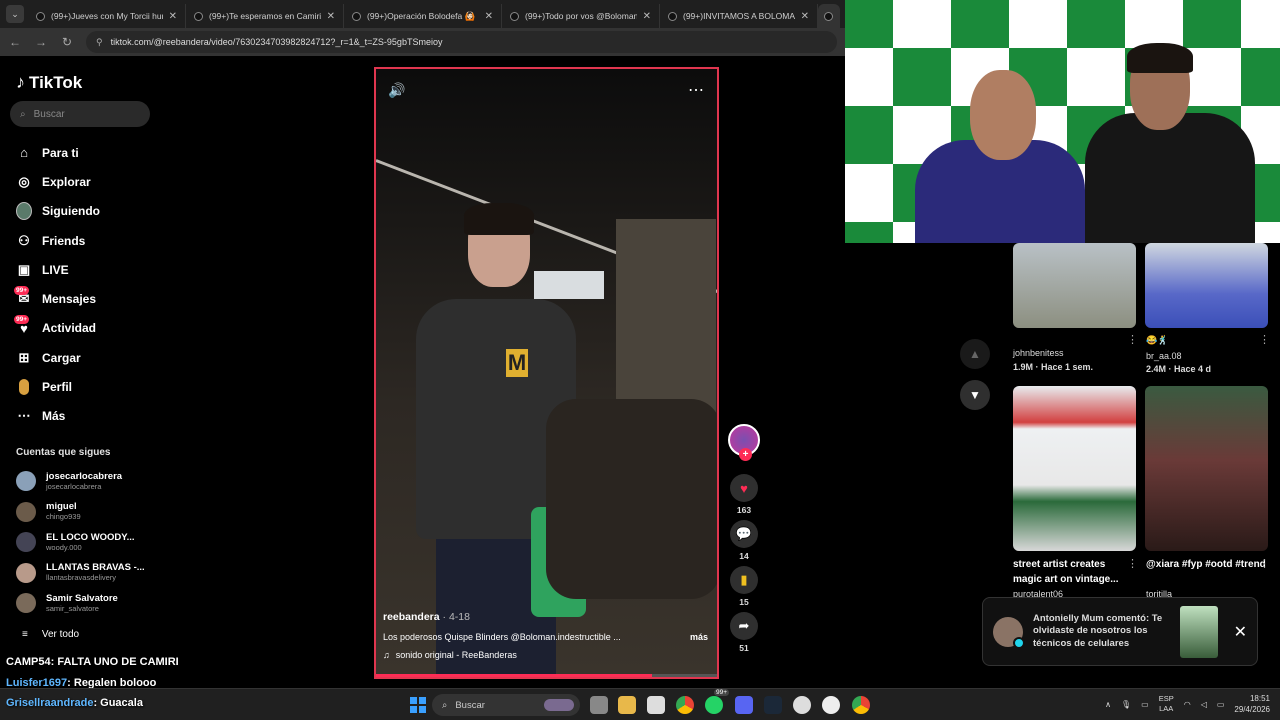 The height and width of the screenshot is (720, 1280). What do you see at coordinates (423, 16) in the screenshot?
I see `browser-tab: (99+)Operación Bolodefa 🙆🏻 ✕` at bounding box center [423, 16].